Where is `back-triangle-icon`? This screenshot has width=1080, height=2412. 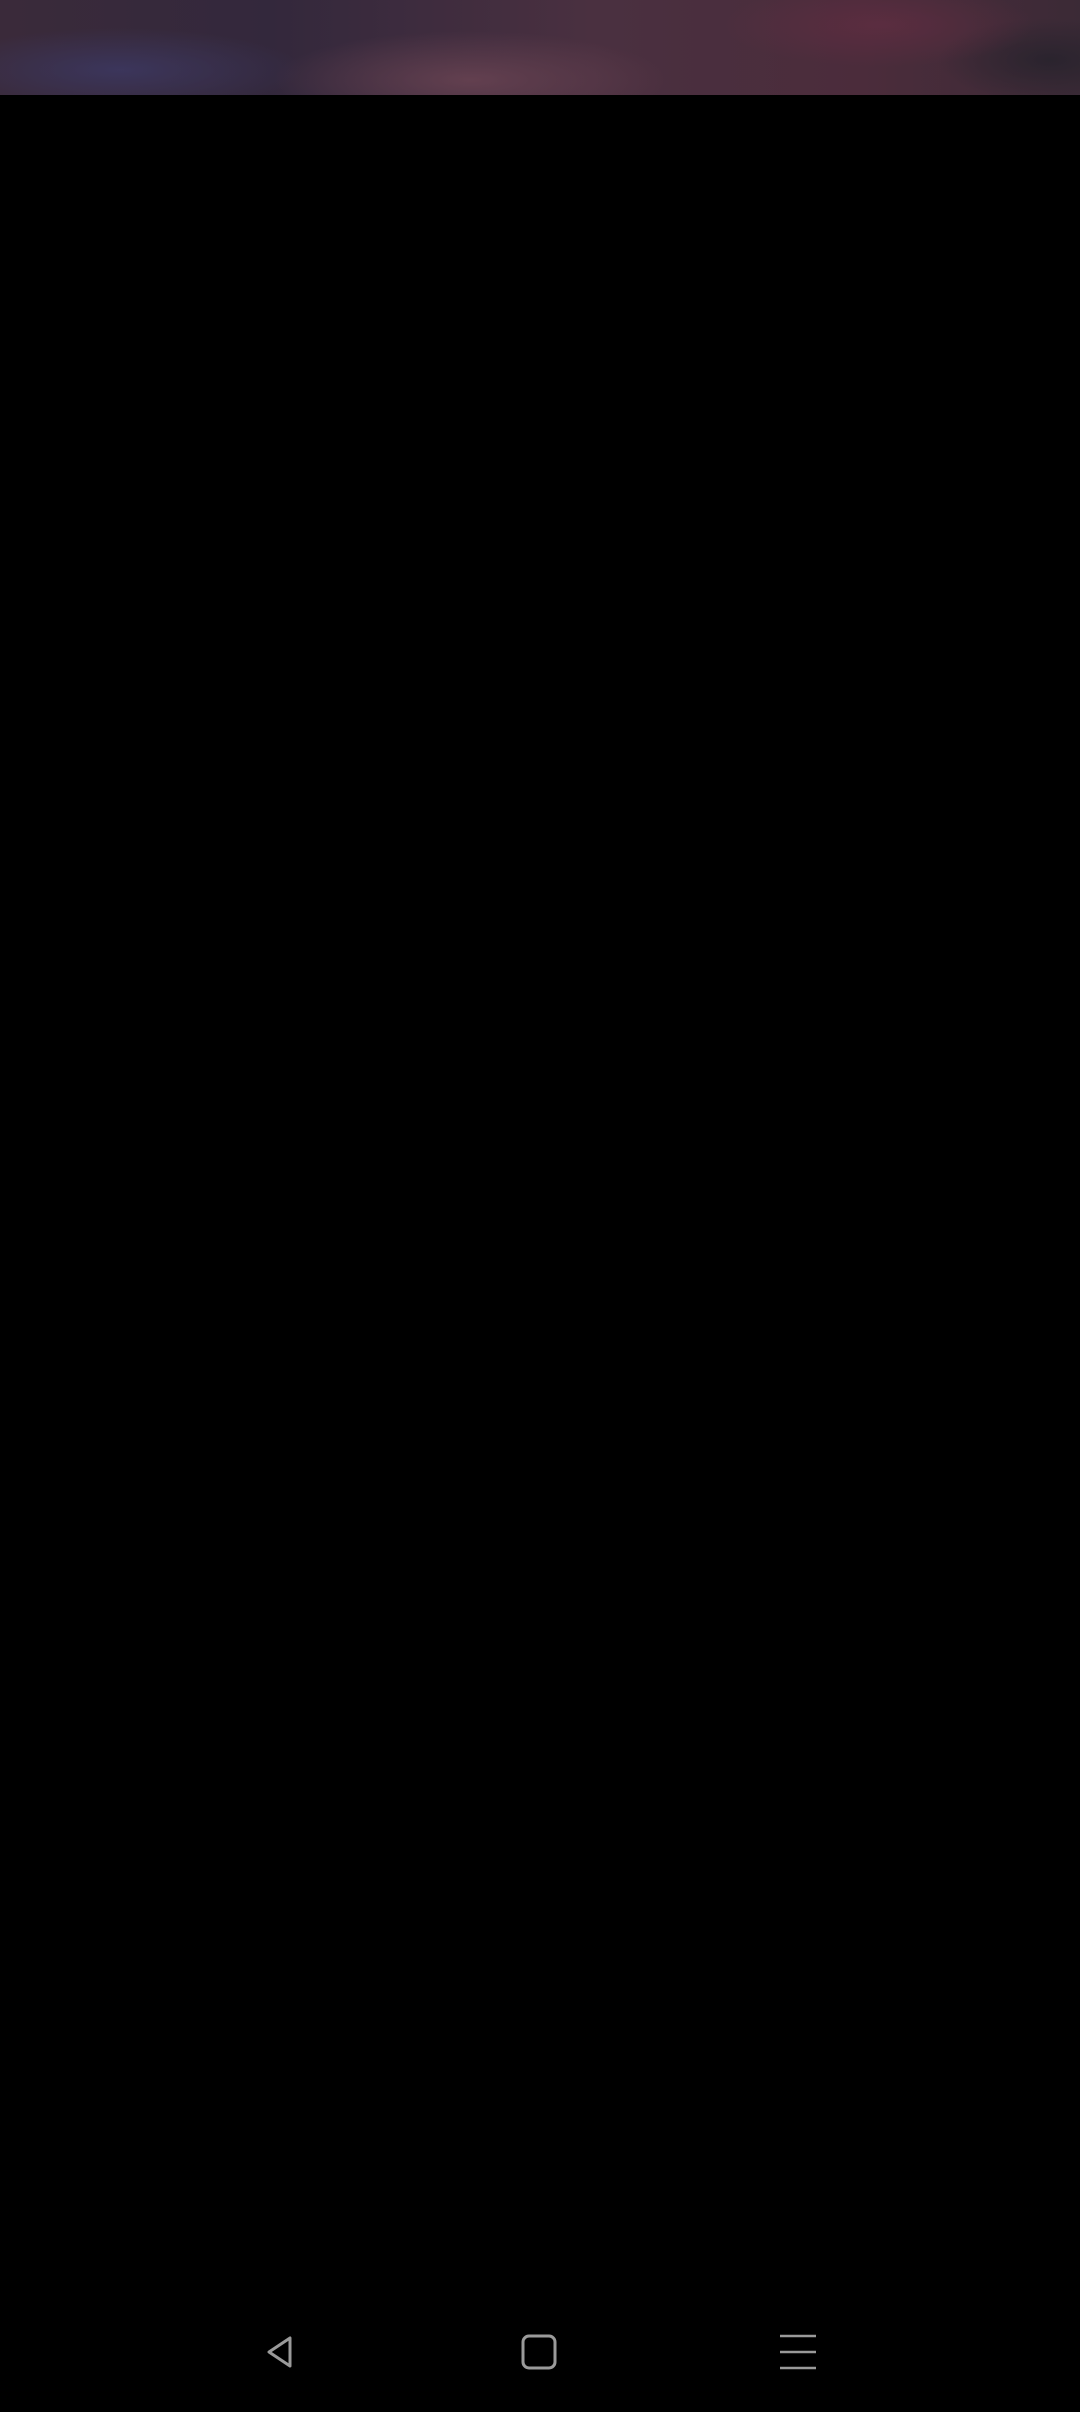
back-triangle-icon is located at coordinates (281, 2352).